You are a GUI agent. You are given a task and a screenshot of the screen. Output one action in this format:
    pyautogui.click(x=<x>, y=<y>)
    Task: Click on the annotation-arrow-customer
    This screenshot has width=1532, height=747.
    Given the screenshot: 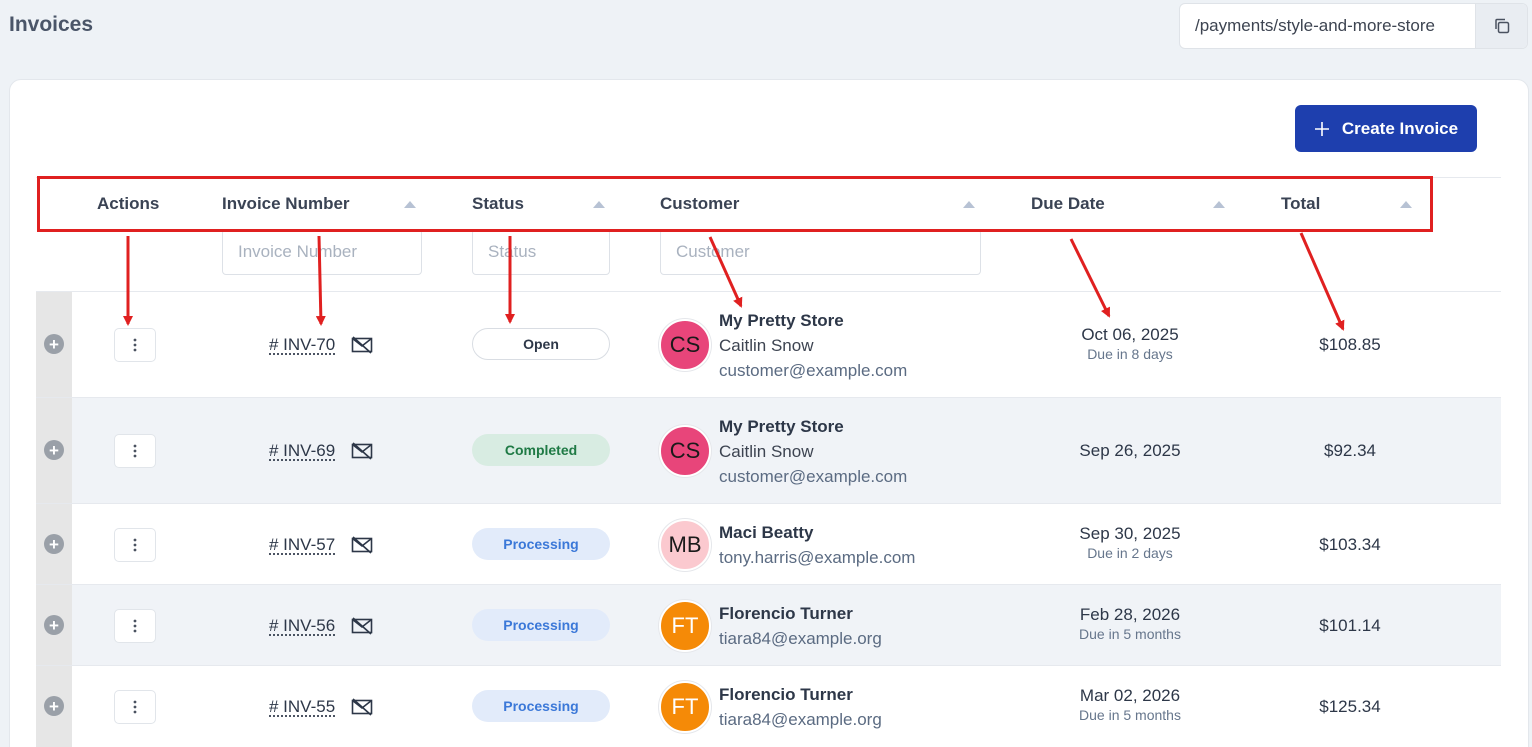 What is the action you would take?
    pyautogui.click(x=725, y=272)
    